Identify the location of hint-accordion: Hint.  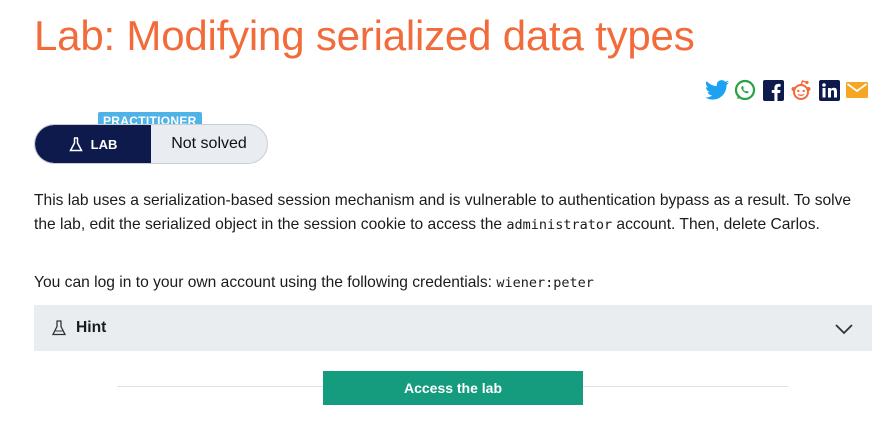
(453, 328).